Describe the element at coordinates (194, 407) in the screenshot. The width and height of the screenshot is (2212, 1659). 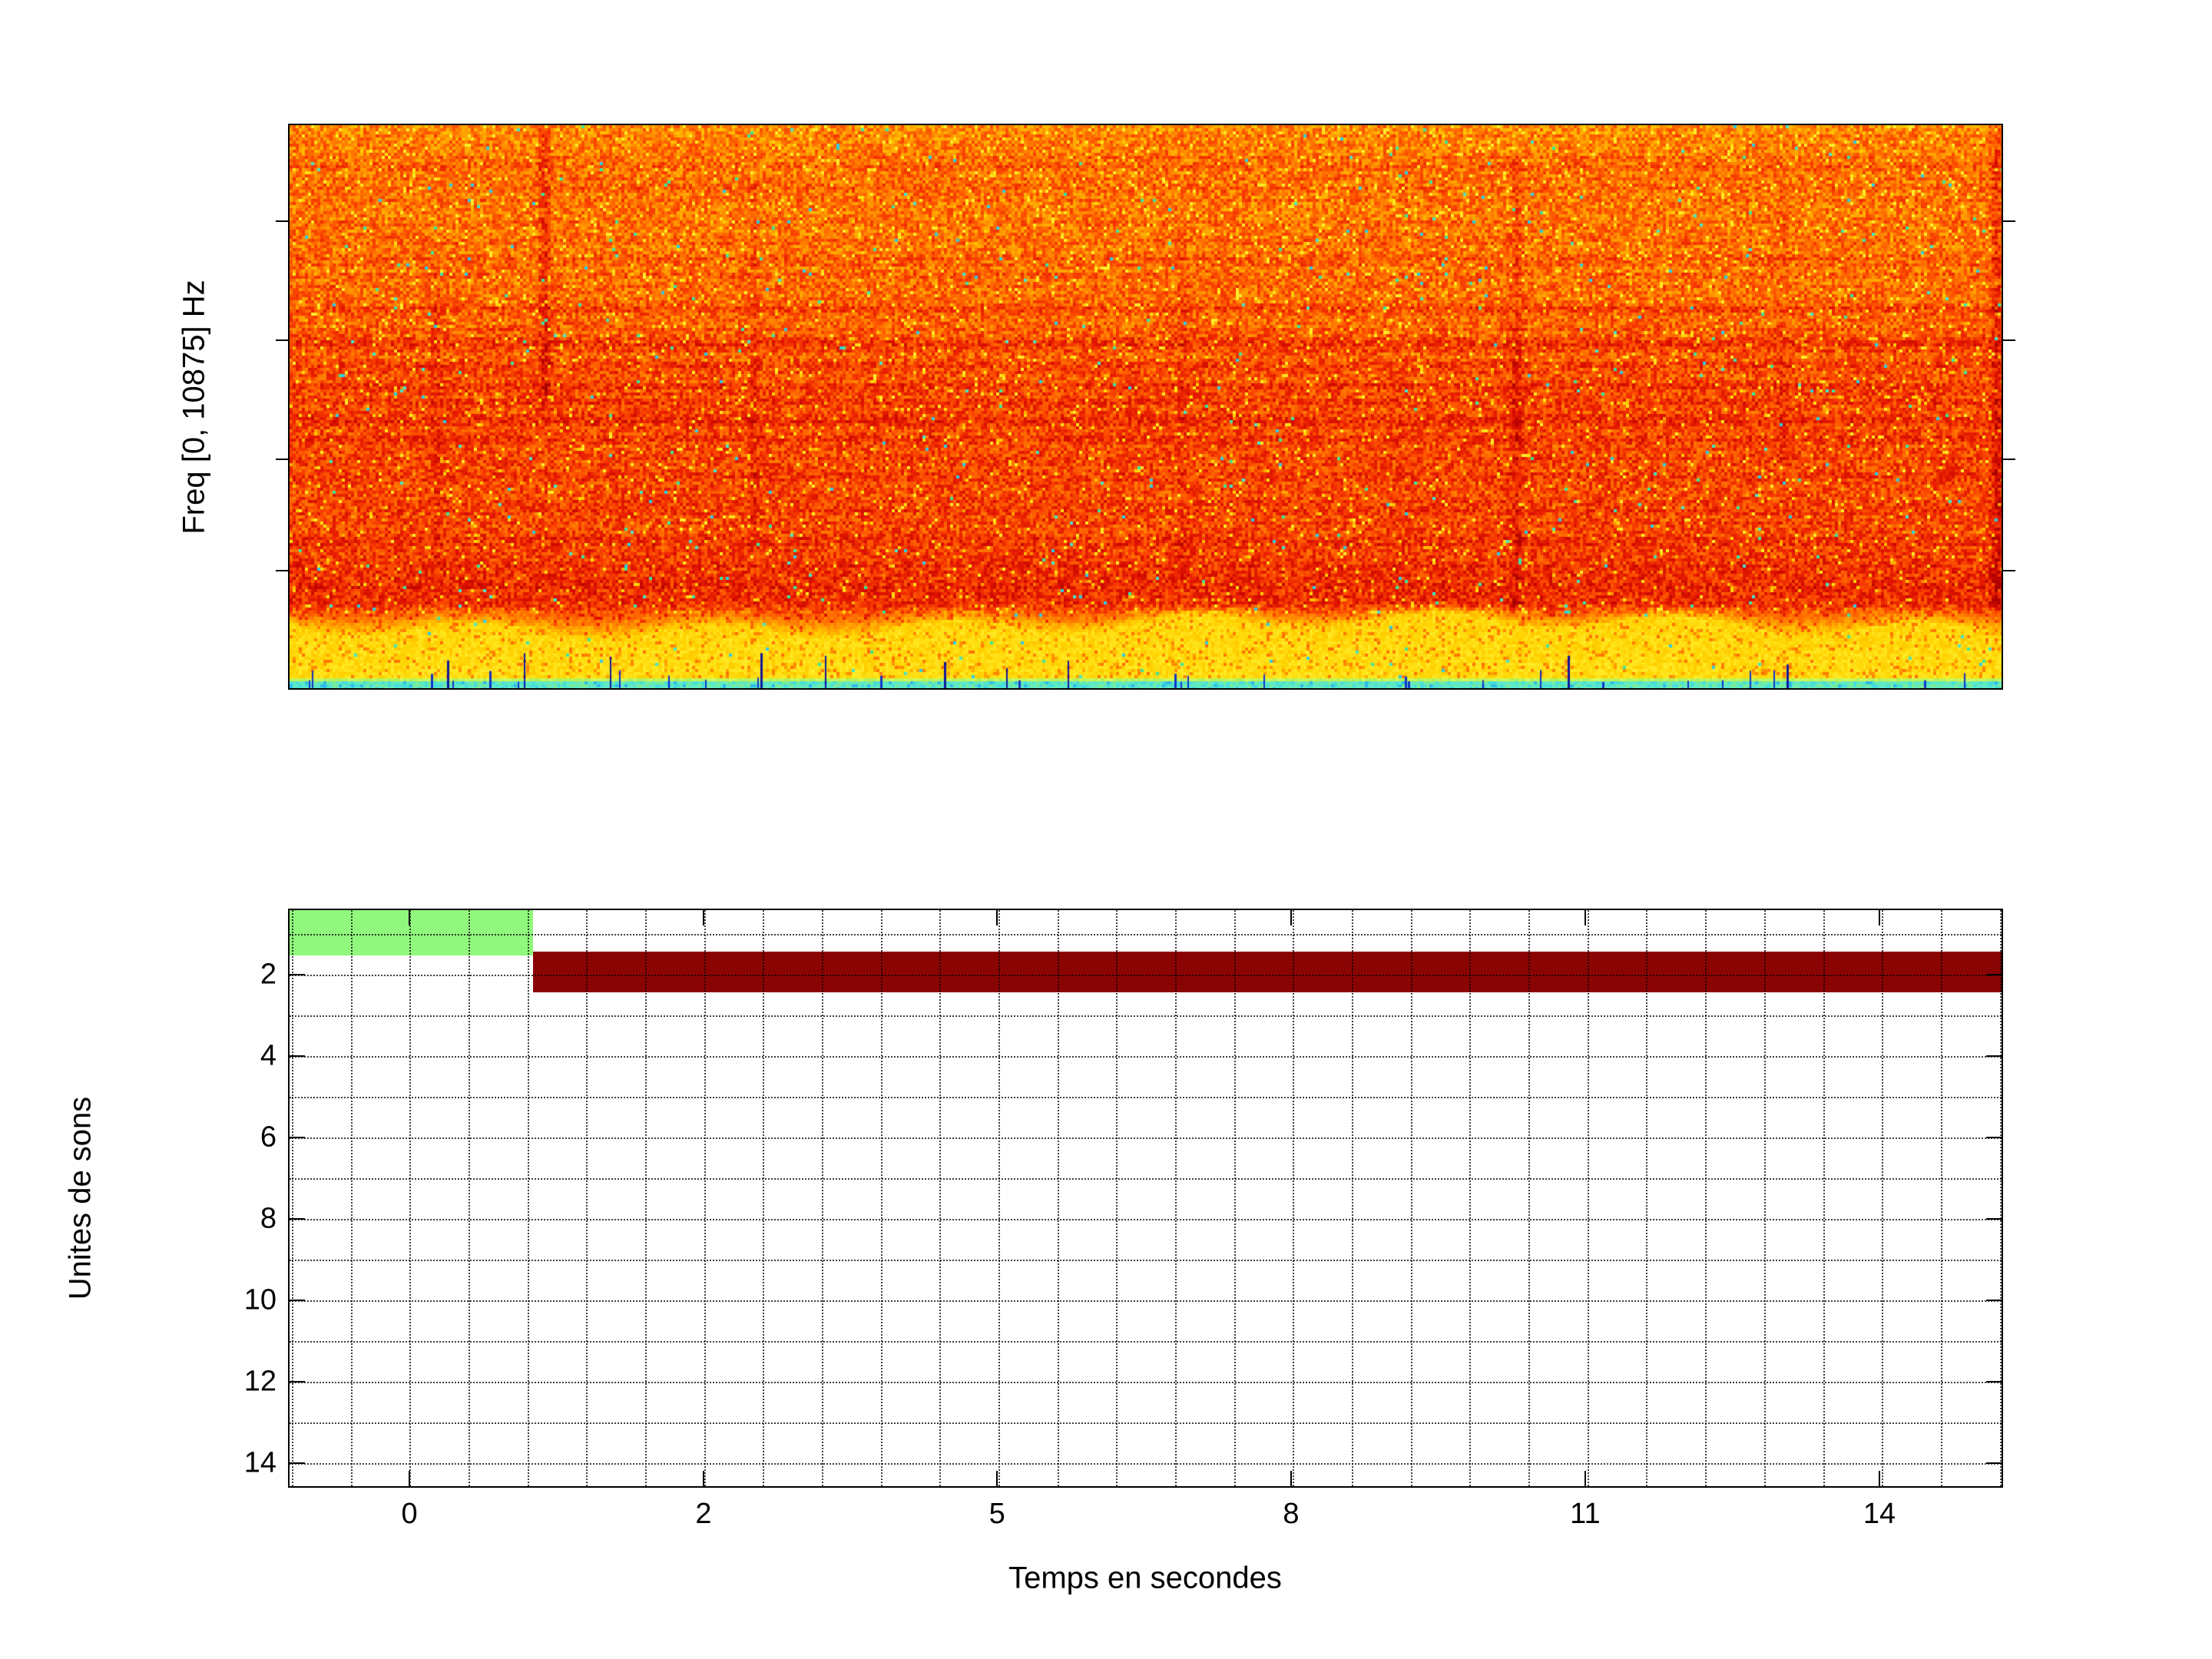
I see `spectrogram-ylabel: Freq [0, 10875] Hz` at that location.